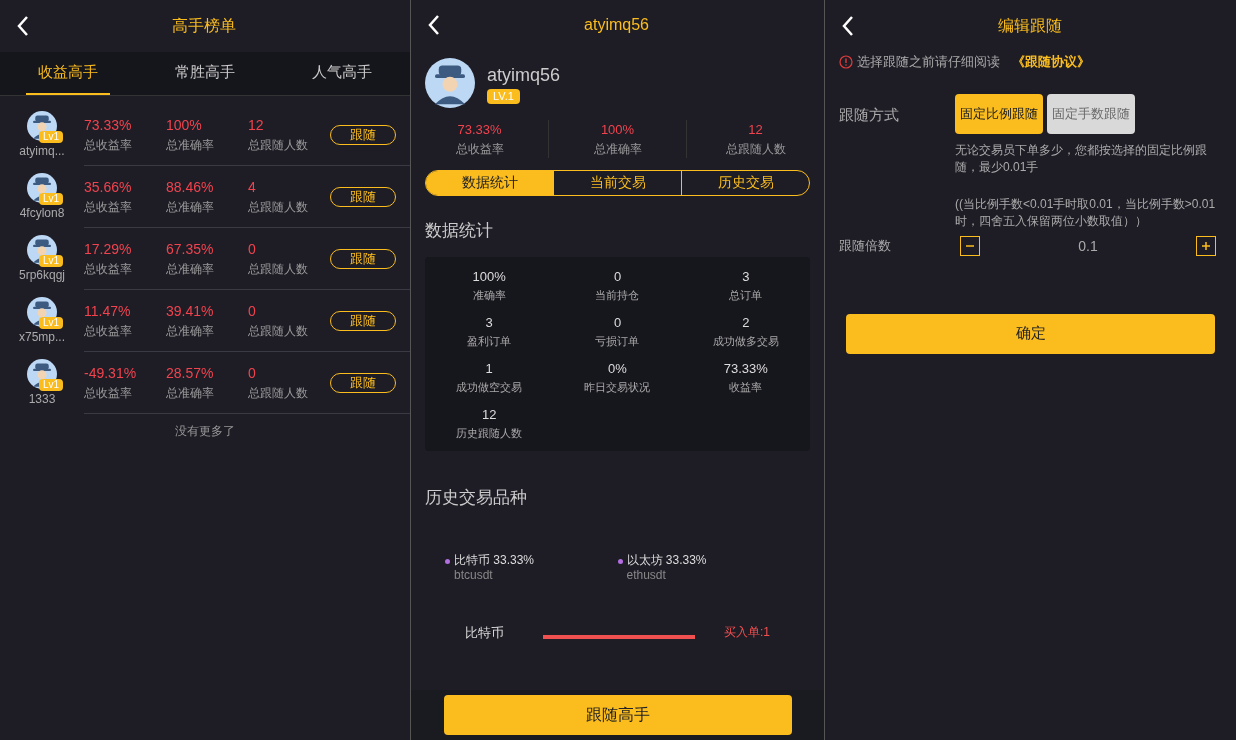 The height and width of the screenshot is (740, 1236). I want to click on level-badge: LV.1, so click(503, 96).